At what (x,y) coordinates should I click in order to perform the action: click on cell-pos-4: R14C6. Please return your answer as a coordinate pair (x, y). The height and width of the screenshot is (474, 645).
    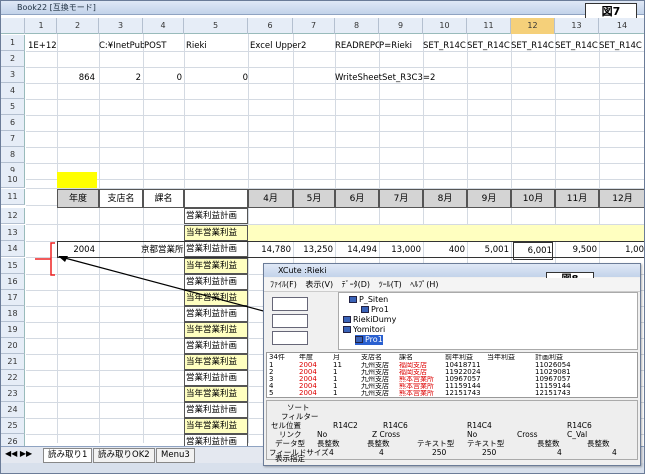
    Looking at the image, I should click on (579, 425).